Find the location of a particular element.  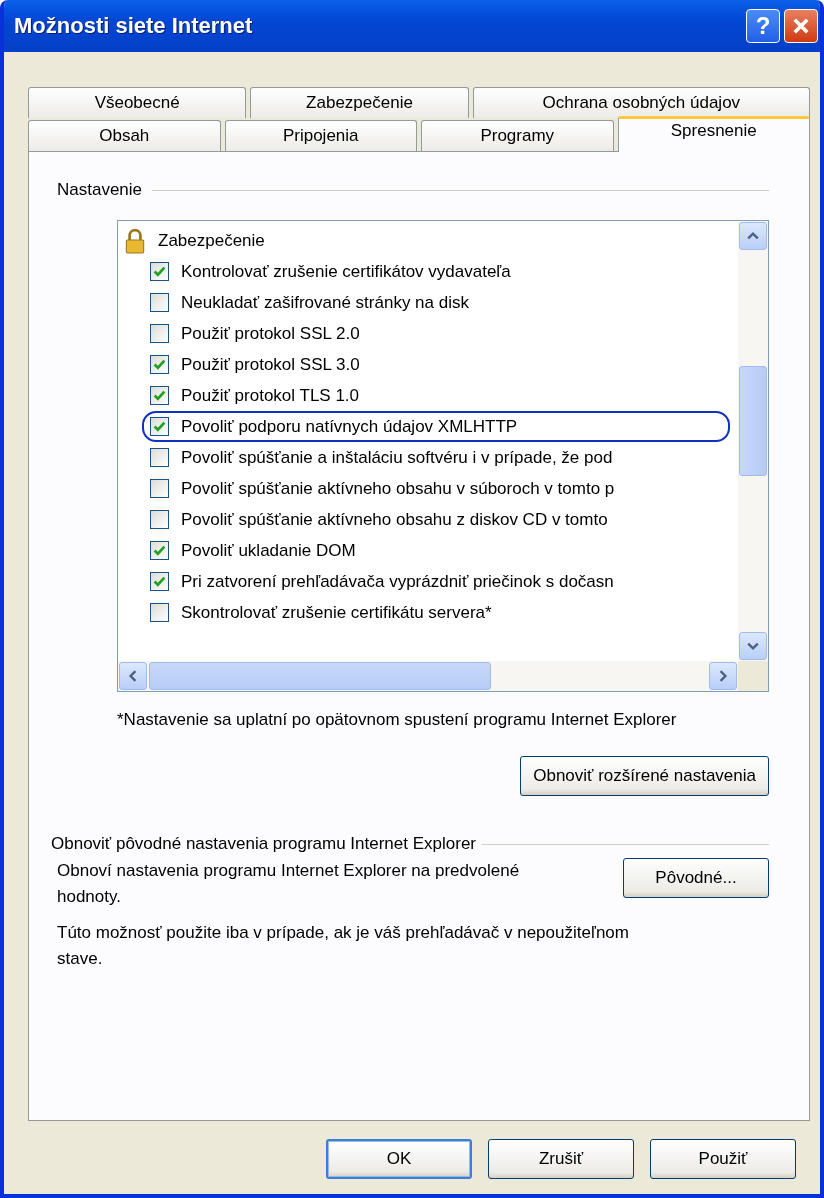

section-heading: Obnoviť pôvodné nastavenia programu Internet Explorer is located at coordinates (264, 844).